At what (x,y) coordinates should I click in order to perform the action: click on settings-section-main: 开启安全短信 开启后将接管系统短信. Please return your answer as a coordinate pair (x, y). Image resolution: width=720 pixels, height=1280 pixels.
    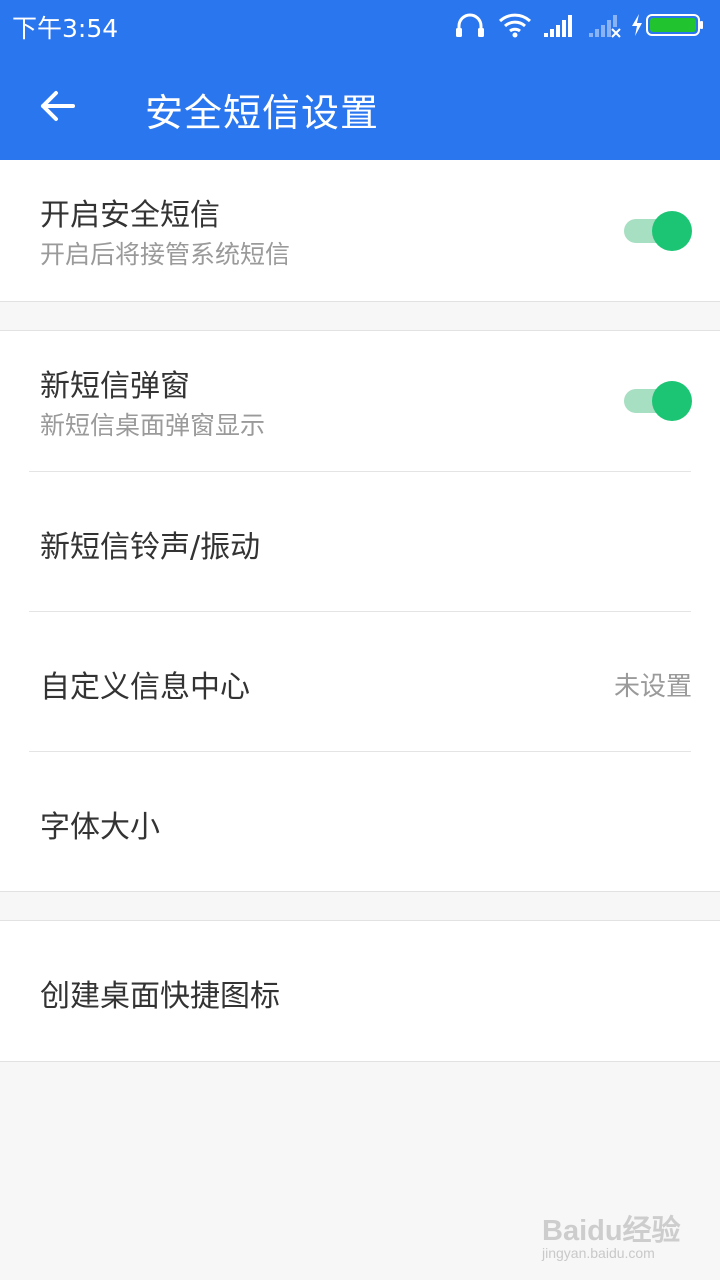
    Looking at the image, I should click on (360, 231).